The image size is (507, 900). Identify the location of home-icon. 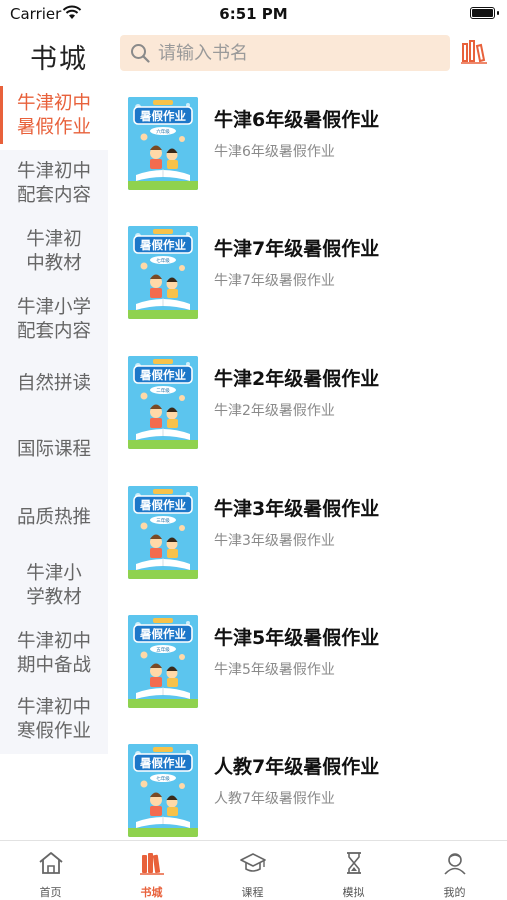
(51, 863).